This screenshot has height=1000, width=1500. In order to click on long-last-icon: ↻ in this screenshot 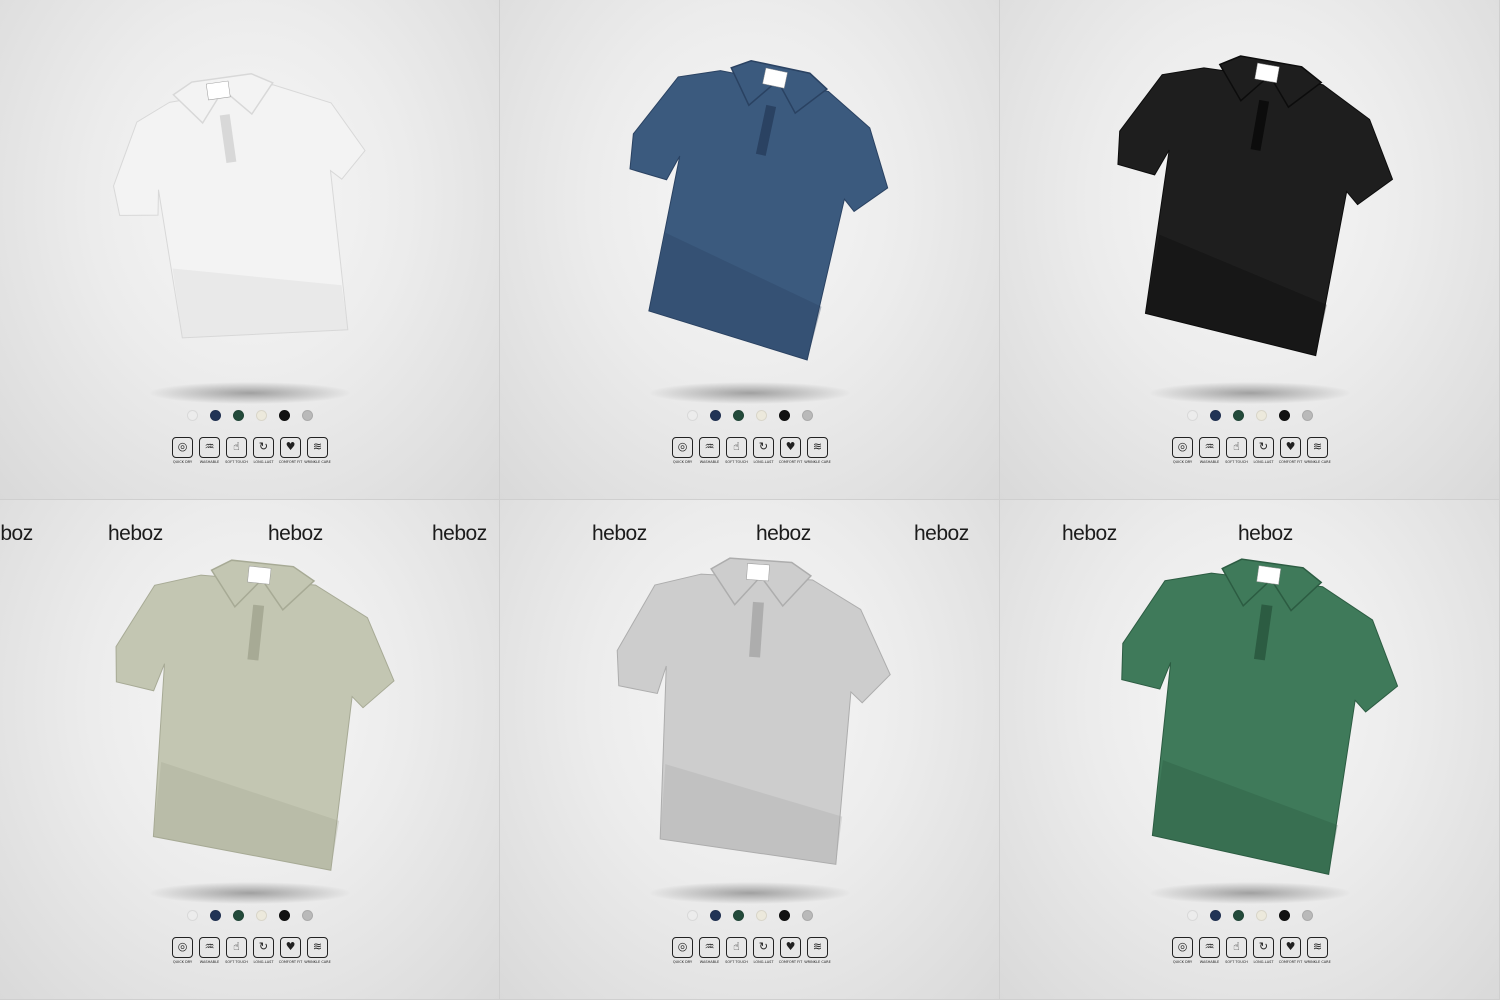, I will do `click(1263, 447)`.